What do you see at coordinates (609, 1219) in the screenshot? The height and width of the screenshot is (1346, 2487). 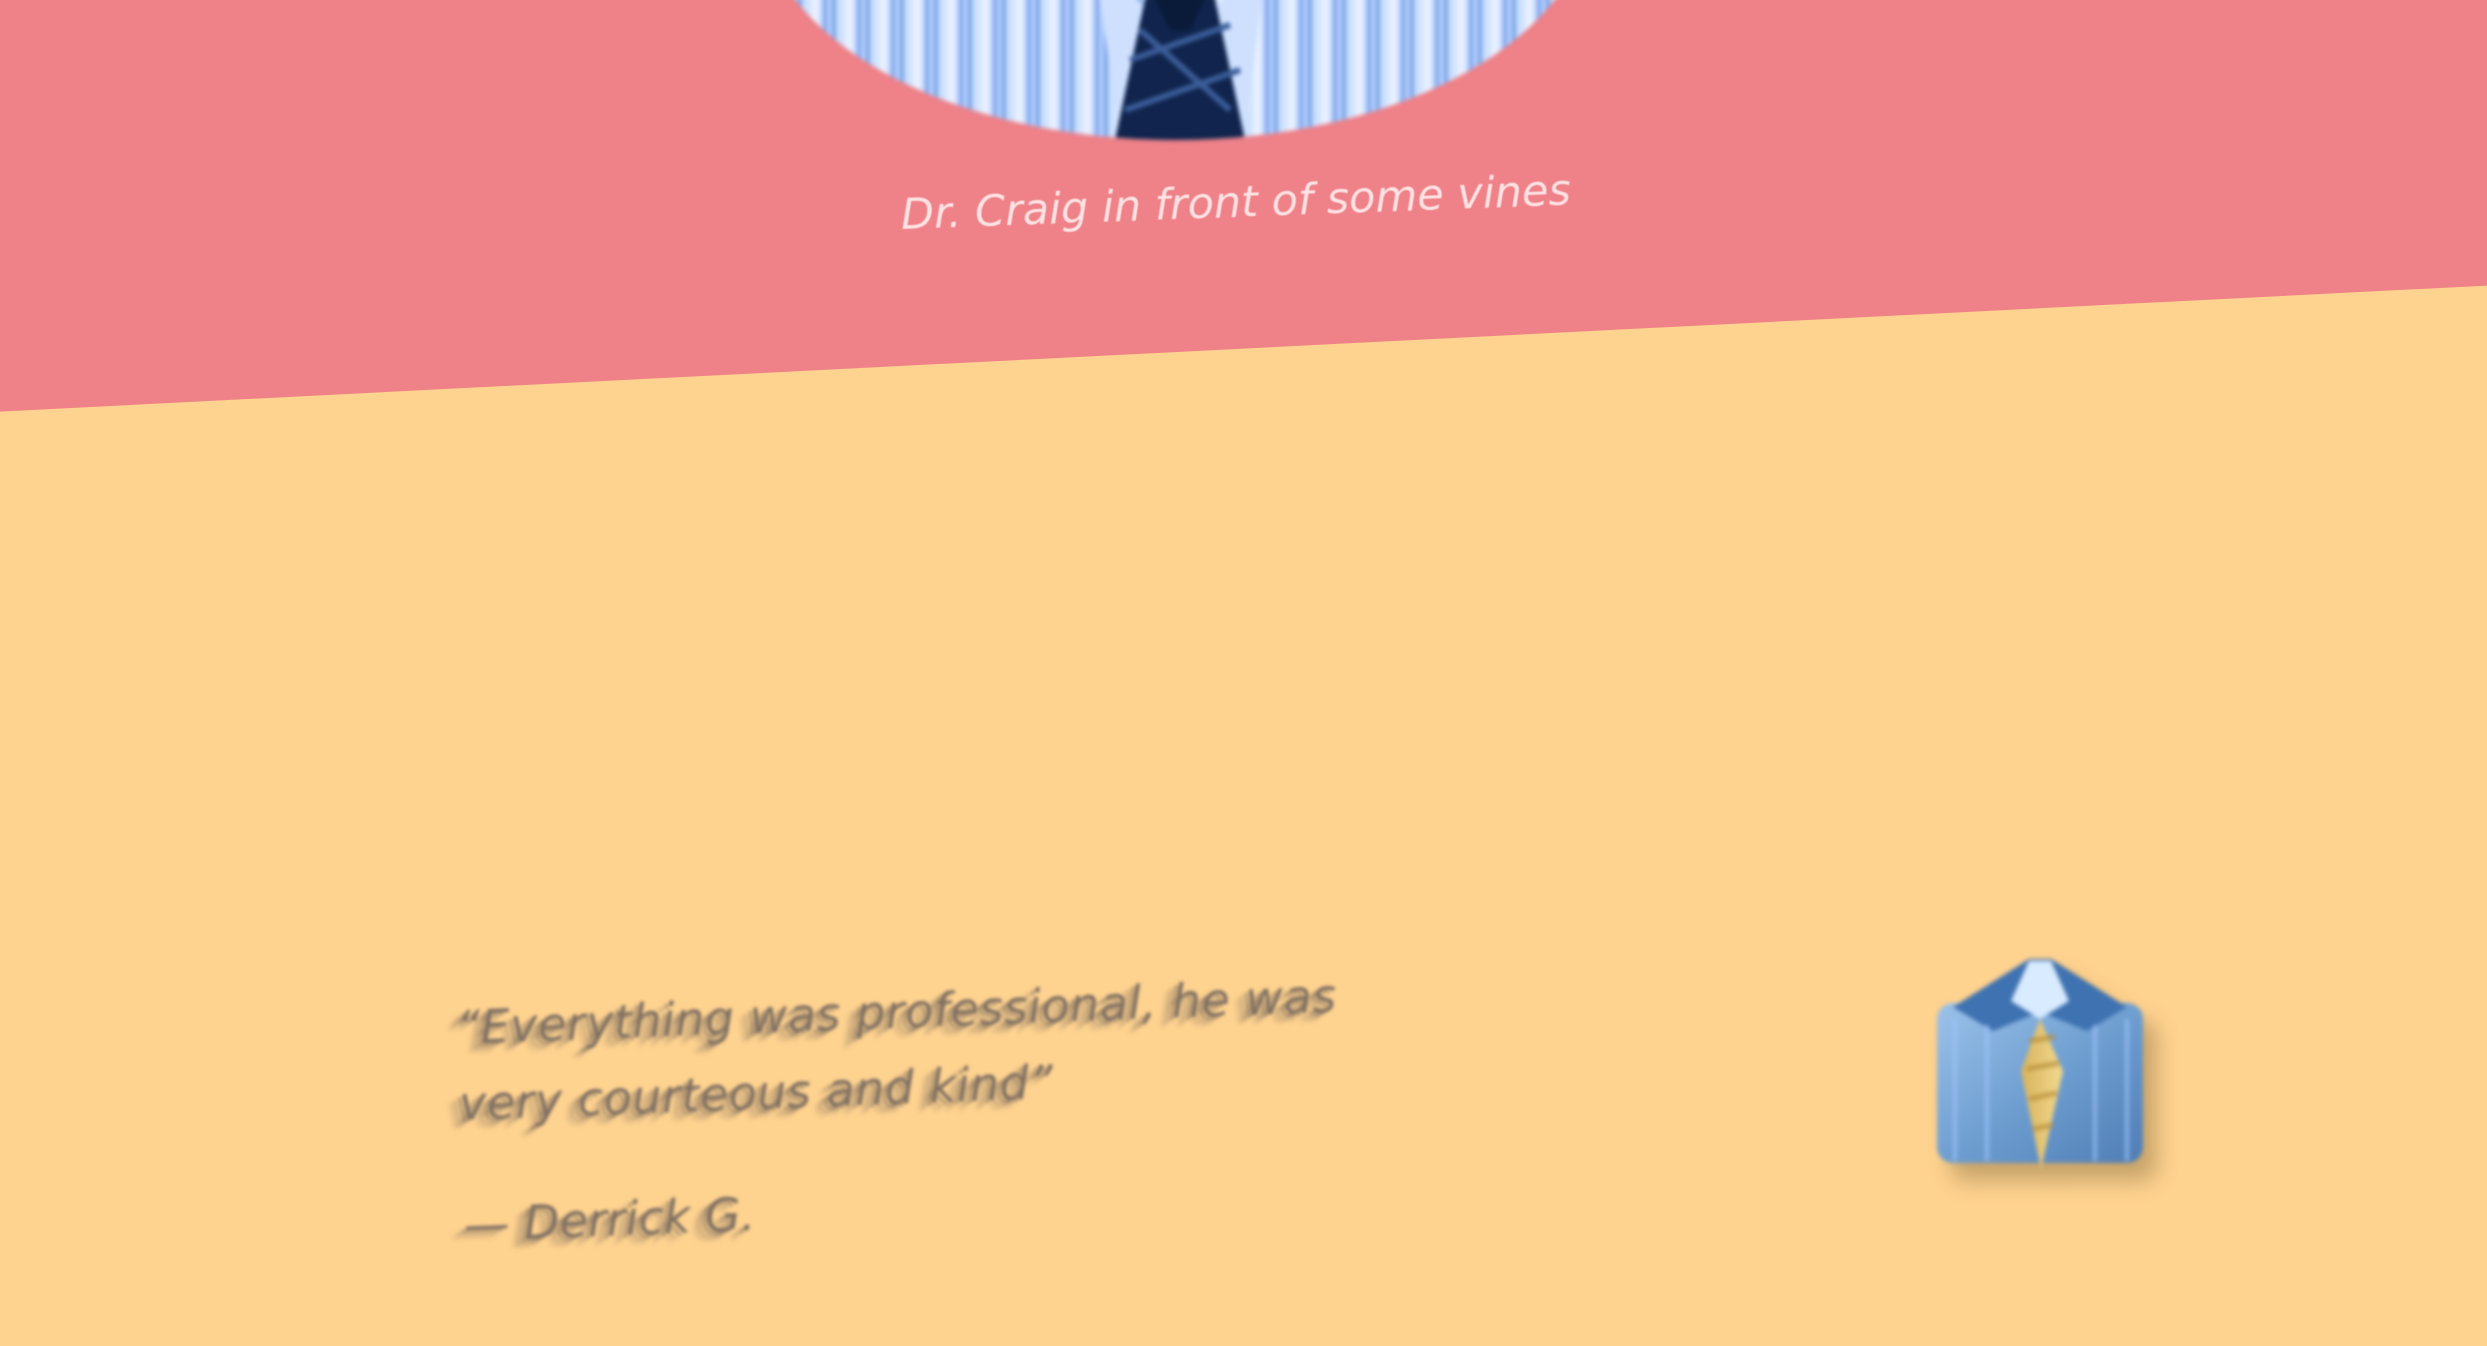 I see `testimonial-author: — Derrick G.` at bounding box center [609, 1219].